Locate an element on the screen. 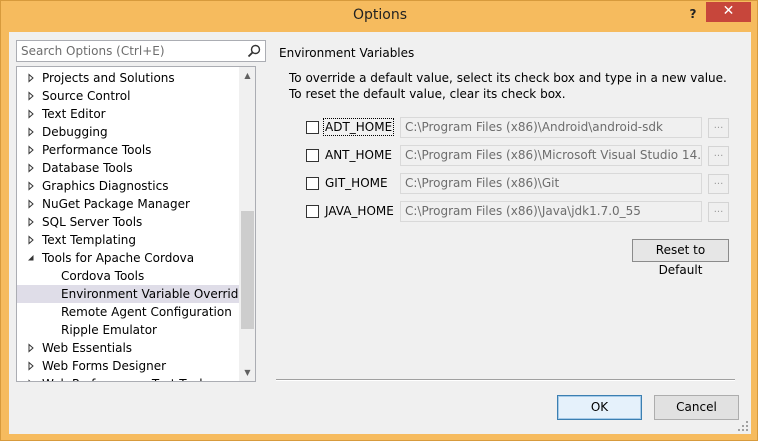 Image resolution: width=758 pixels, height=441 pixels. tree-item-label: NuGet Package Manager is located at coordinates (116, 204).